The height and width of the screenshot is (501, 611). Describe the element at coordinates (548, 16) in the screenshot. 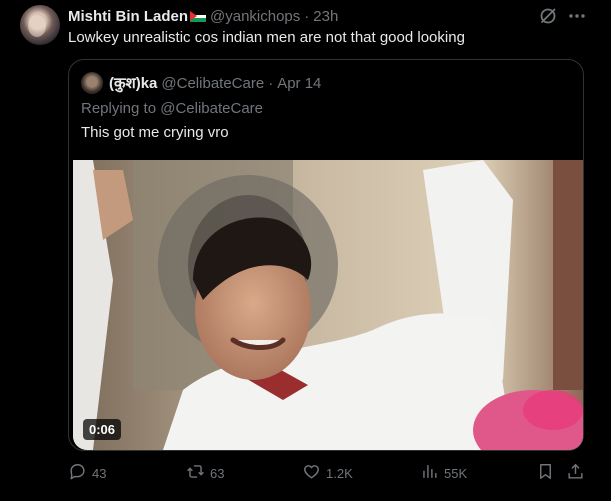

I see `grok-icon` at that location.